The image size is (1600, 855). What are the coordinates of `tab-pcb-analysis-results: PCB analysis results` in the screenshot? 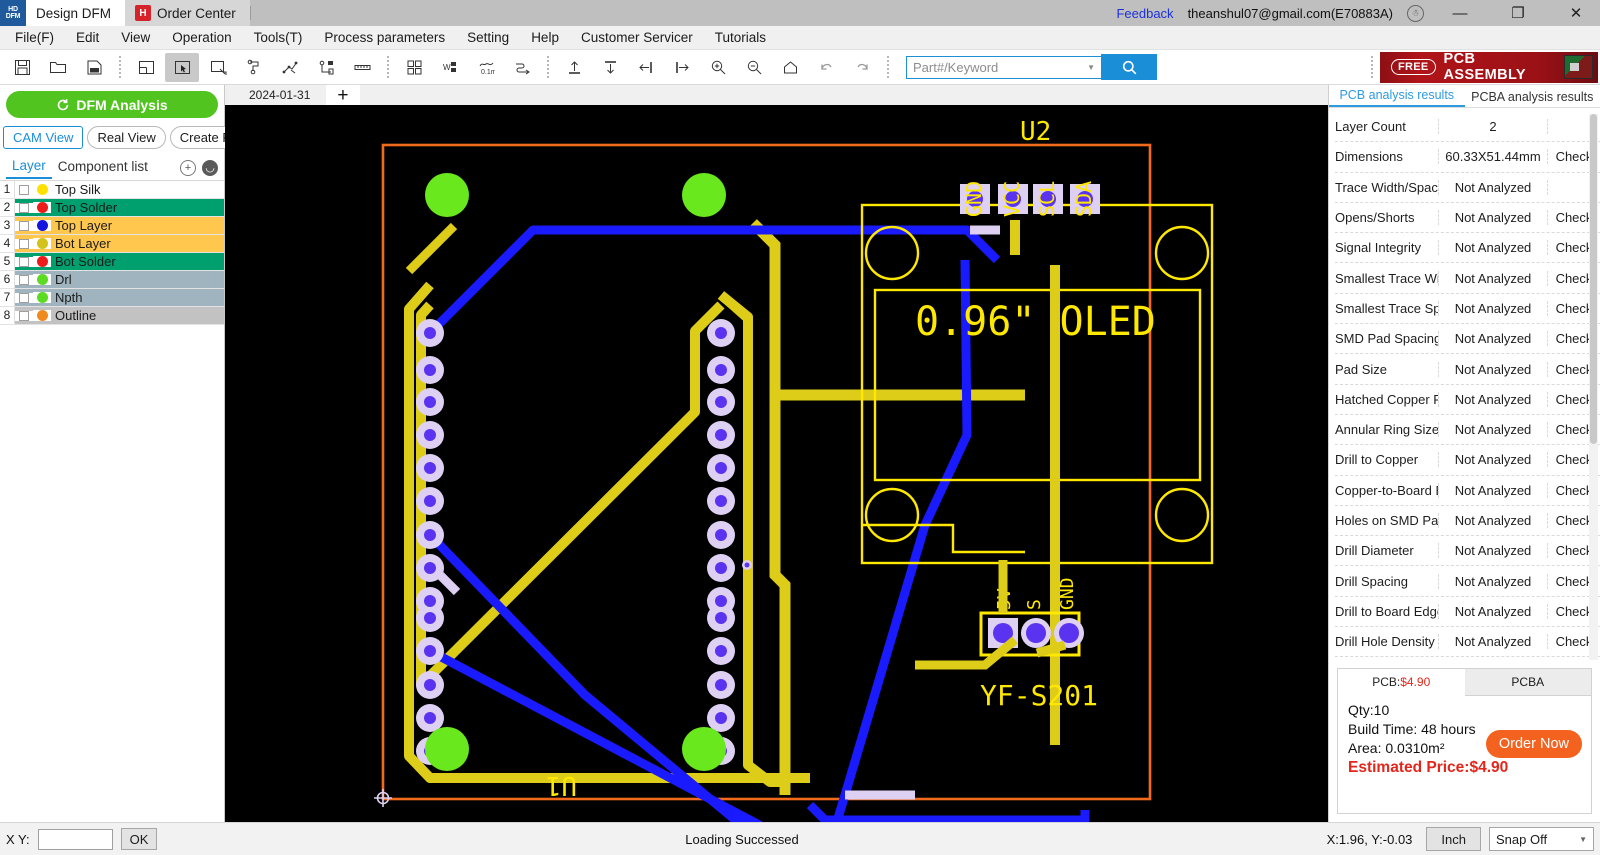 It's located at (1397, 97).